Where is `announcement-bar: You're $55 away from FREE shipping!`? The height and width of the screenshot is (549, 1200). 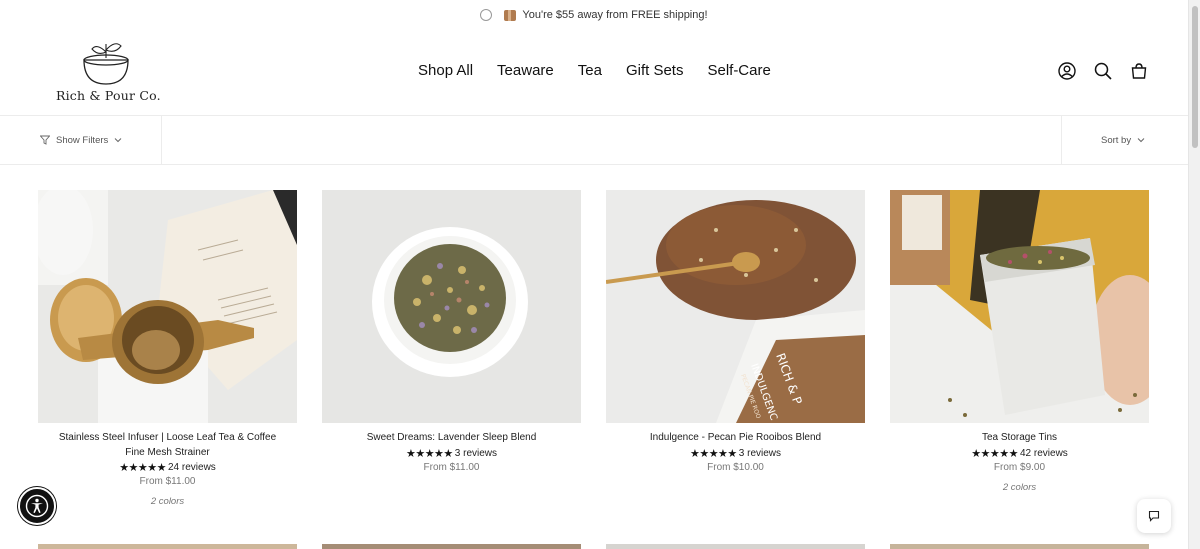
announcement-bar: You're $55 away from FREE shipping! is located at coordinates (594, 15).